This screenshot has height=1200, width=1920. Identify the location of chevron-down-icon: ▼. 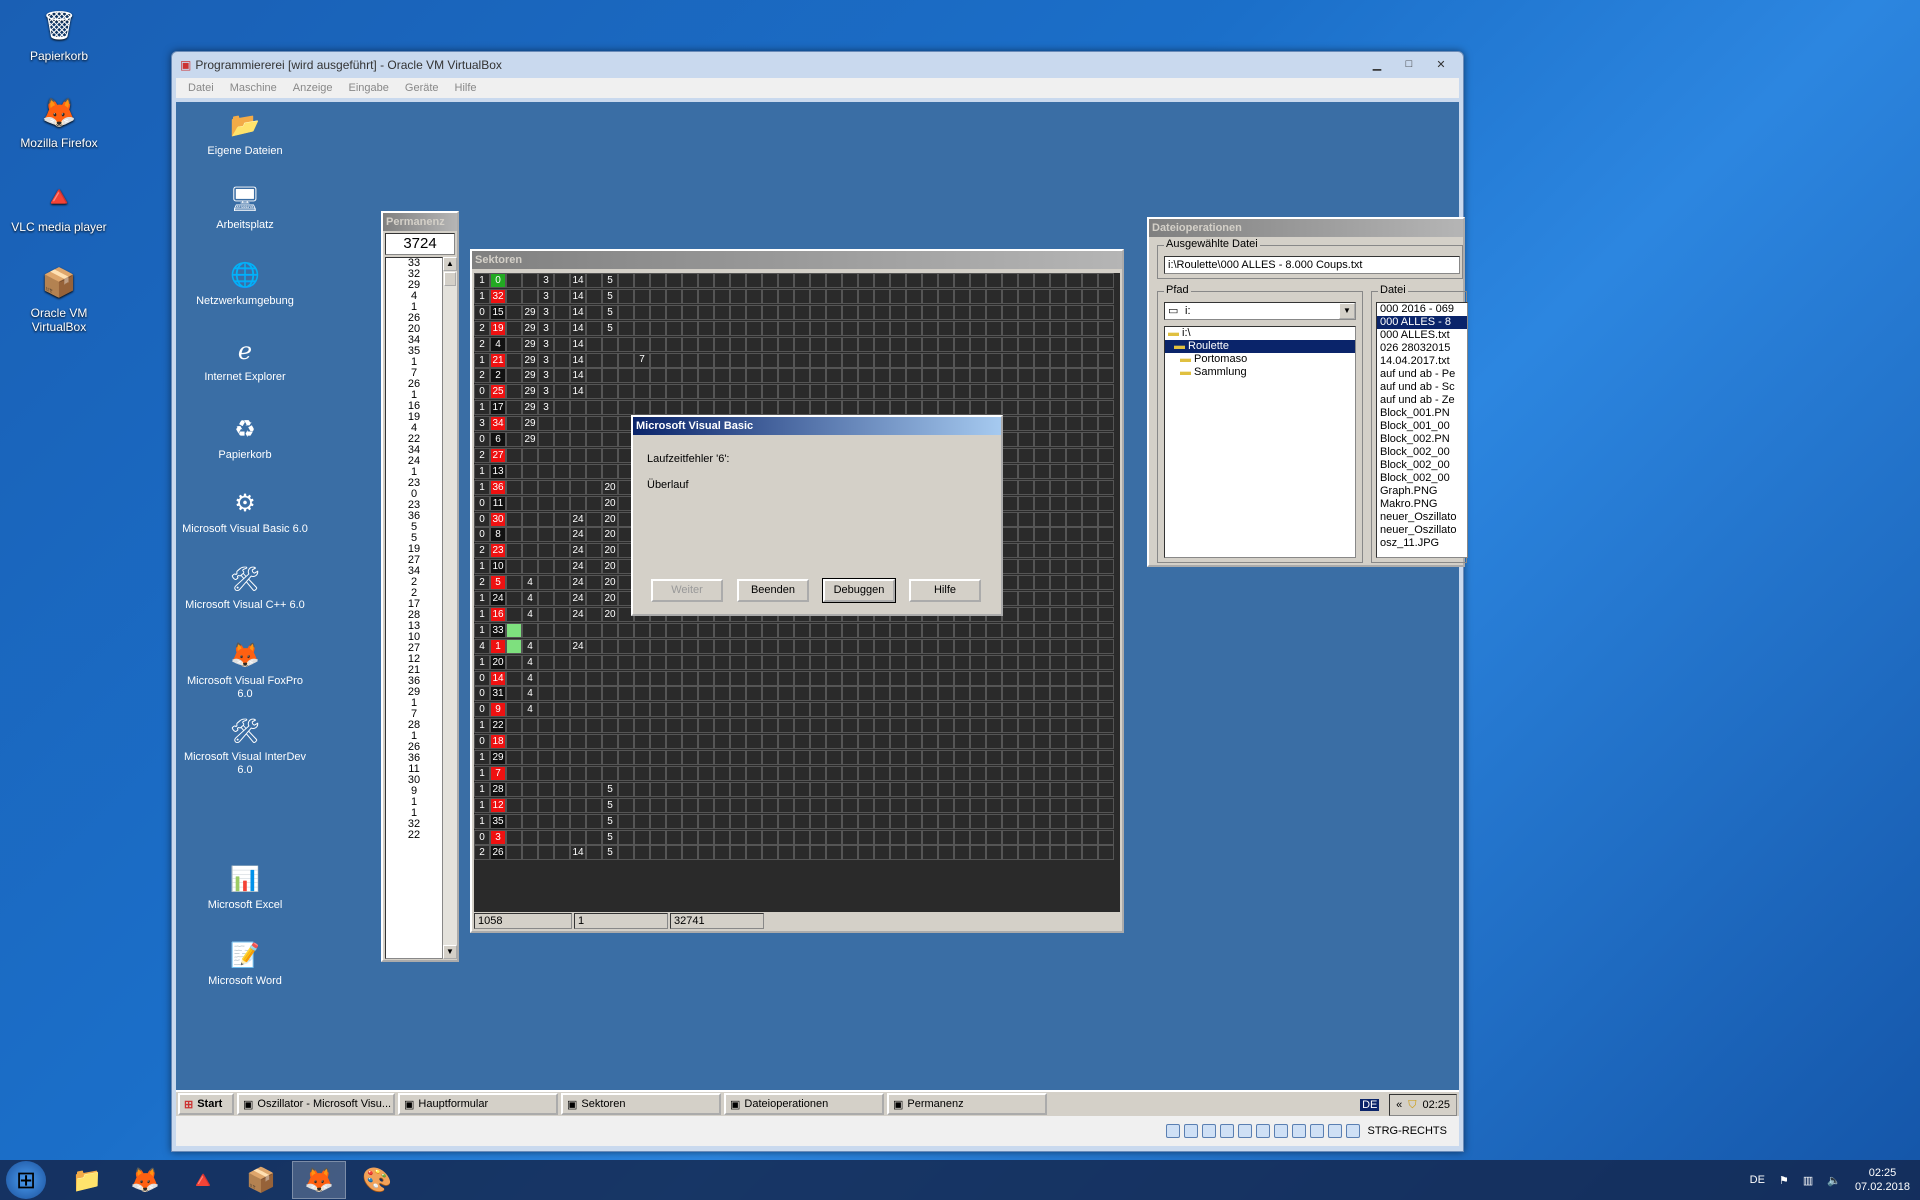
(1347, 311).